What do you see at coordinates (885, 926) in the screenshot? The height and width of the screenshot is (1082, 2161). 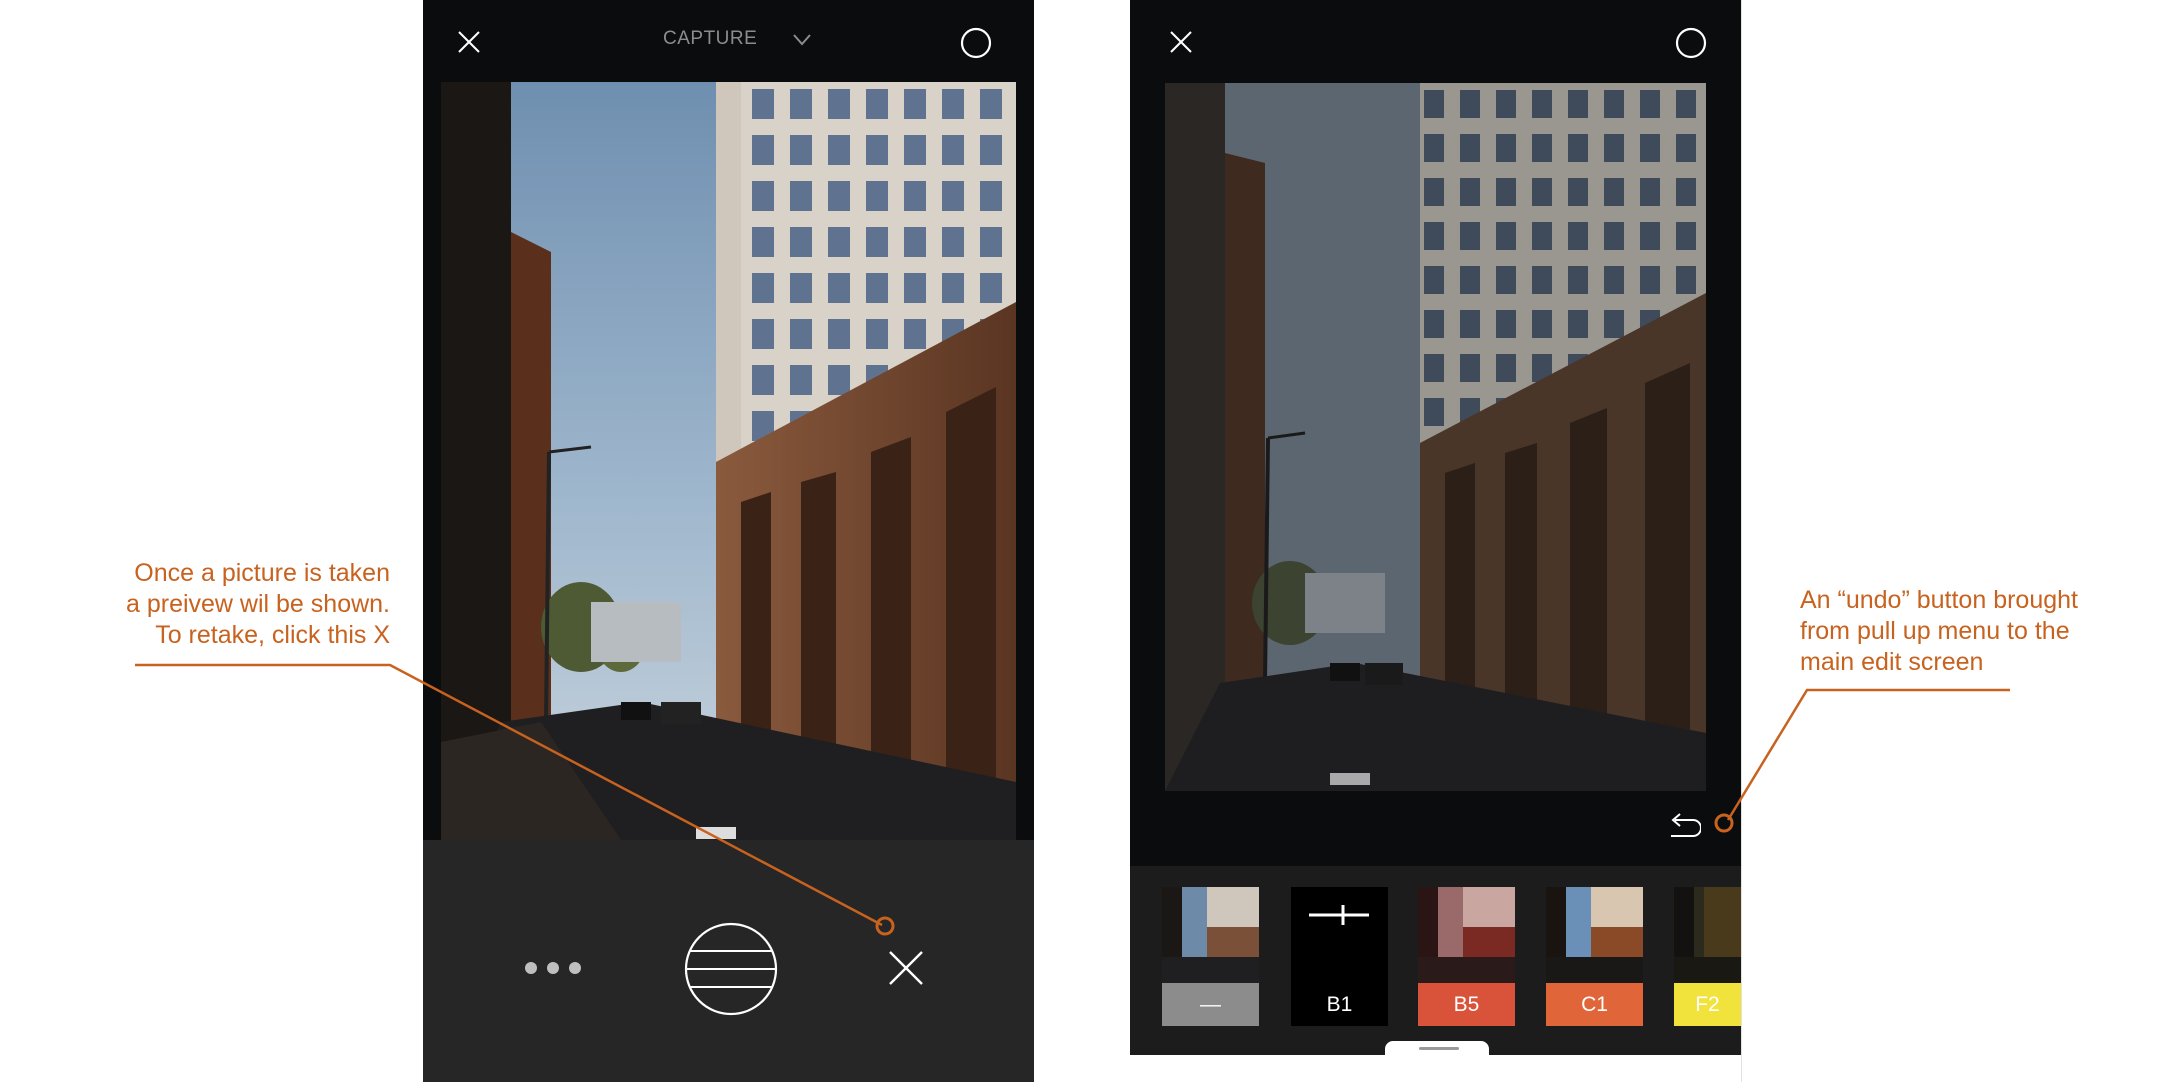 I see `callout-dot-retake` at bounding box center [885, 926].